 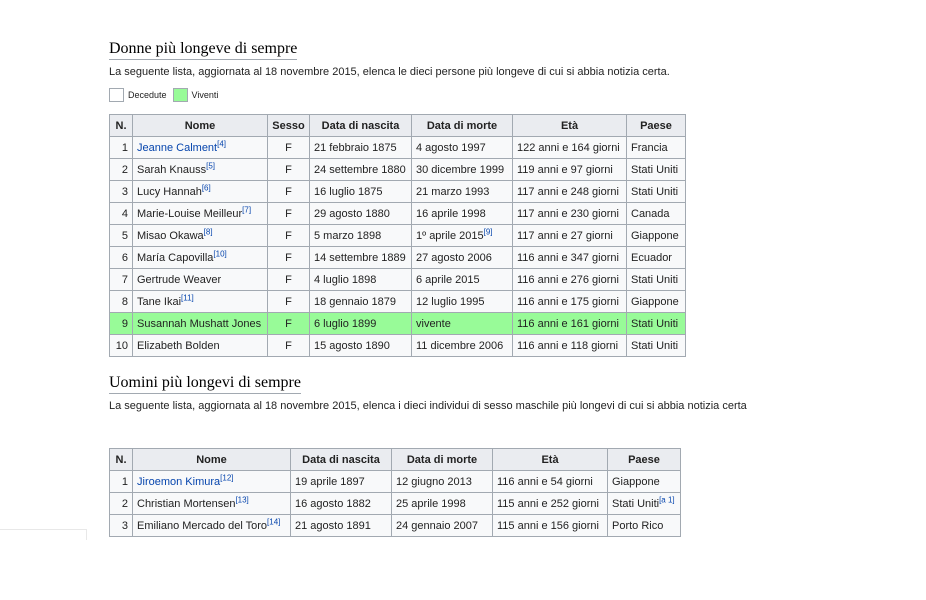 I want to click on name-cell: Jeanne Calment[4], so click(x=200, y=147).